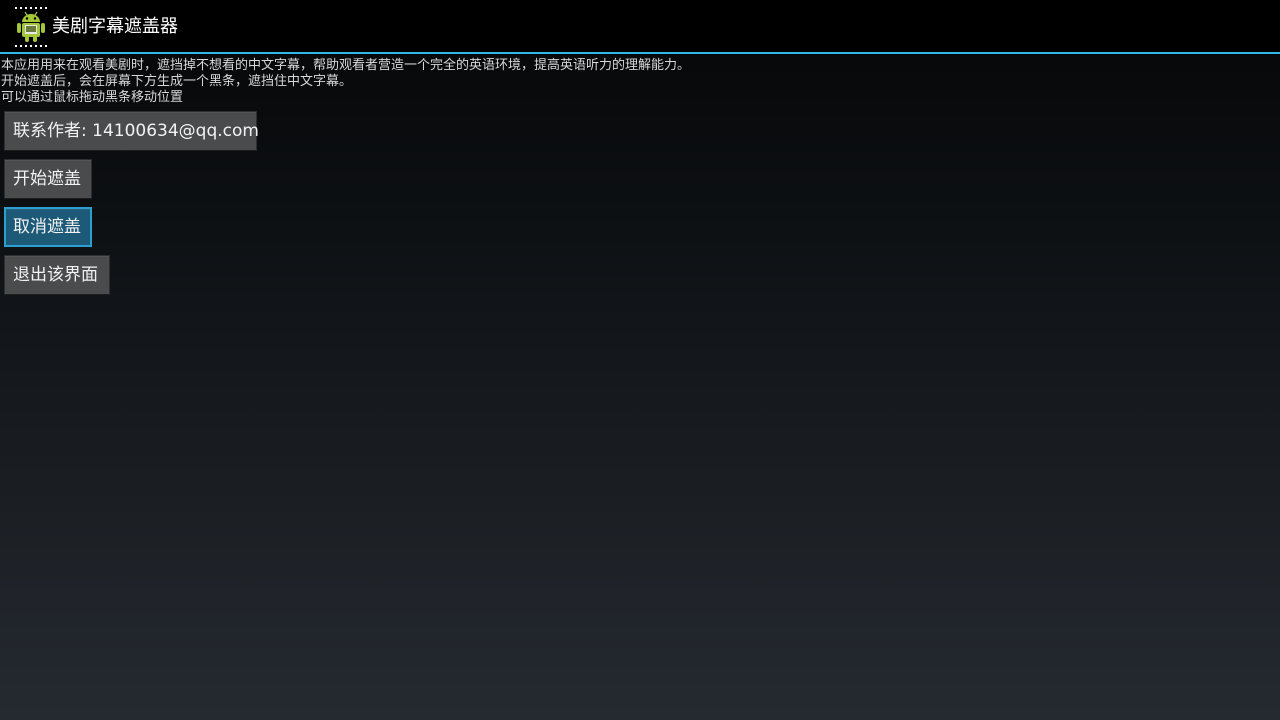 This screenshot has height=720, width=1280. I want to click on action-bar: 美剧字幕遮盖器, so click(640, 27).